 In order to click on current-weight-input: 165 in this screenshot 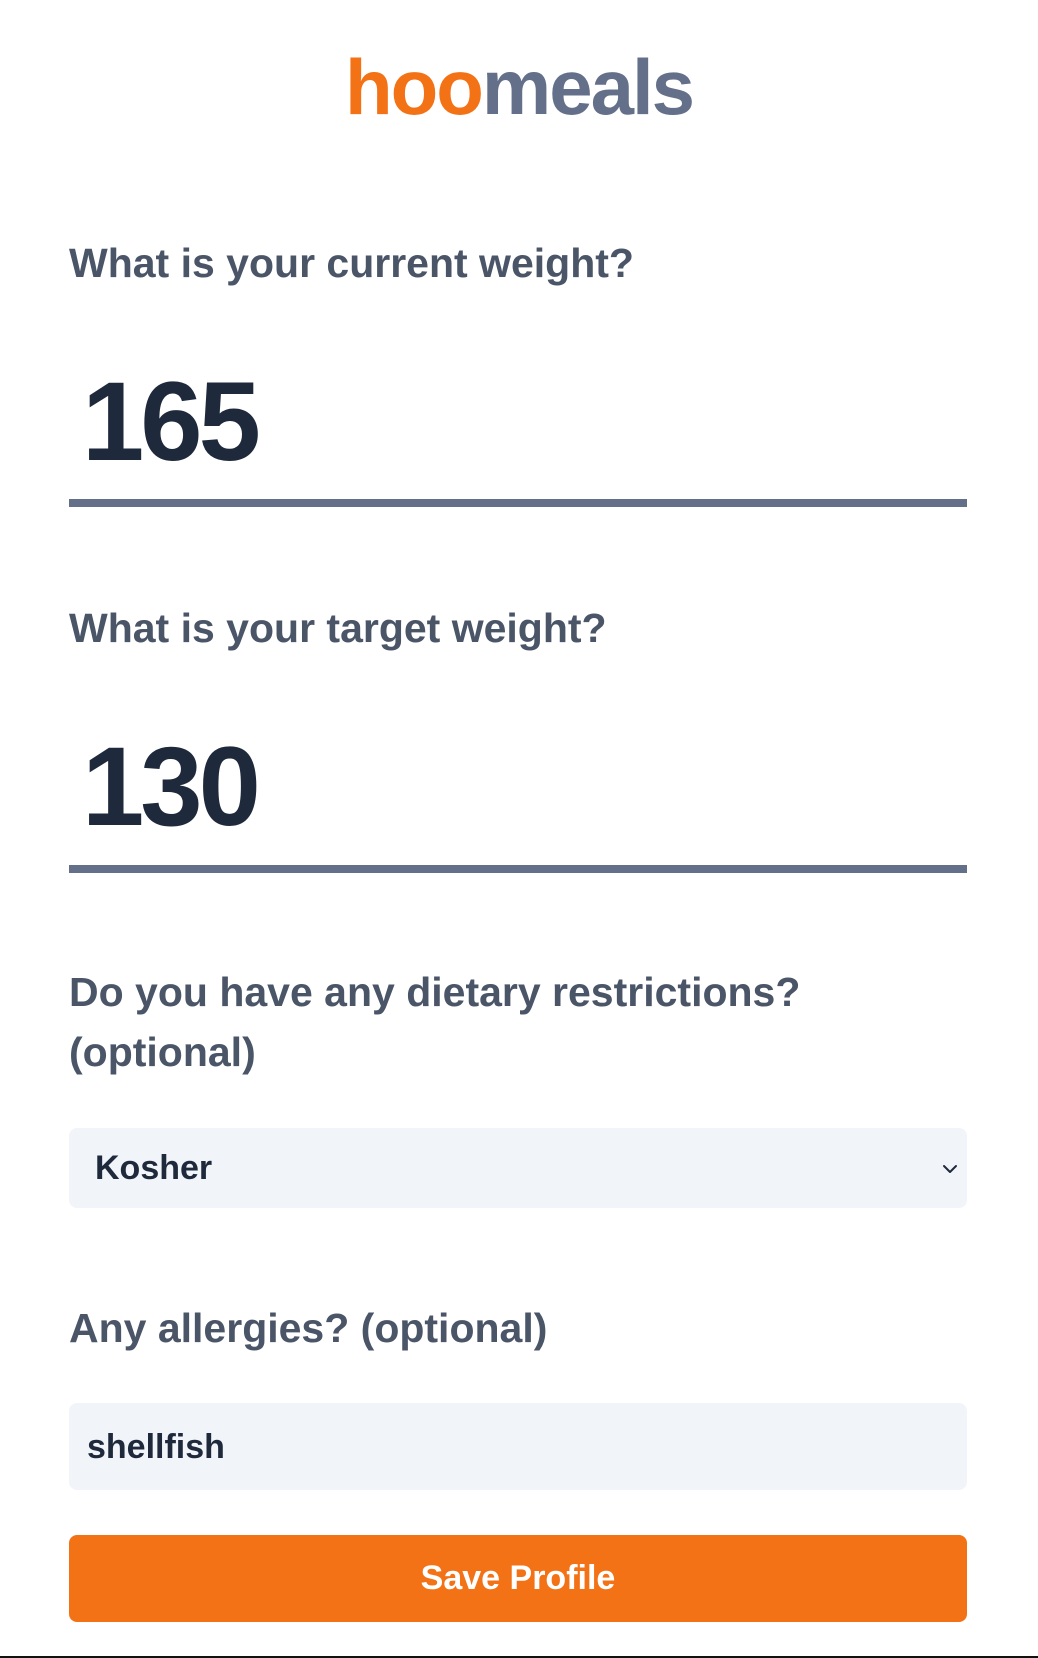, I will do `click(171, 422)`.